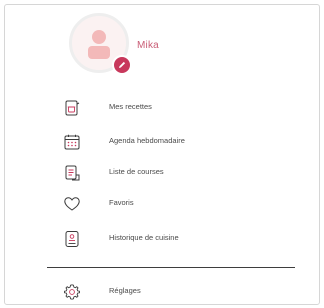  I want to click on menu-item-label: Réglages, so click(125, 290).